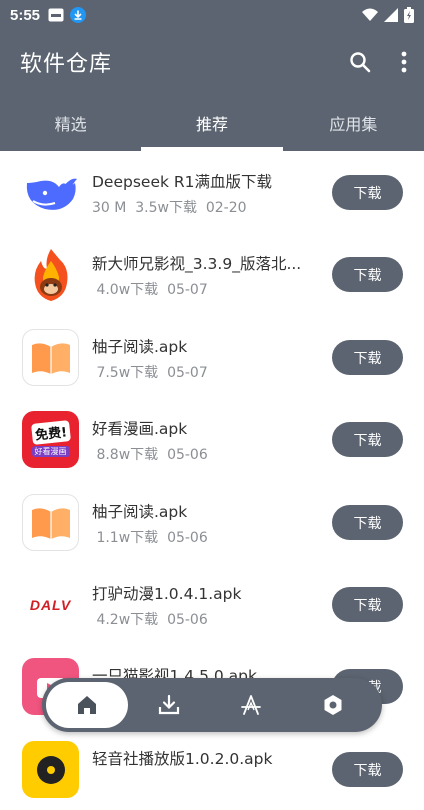 Image resolution: width=424 pixels, height=810 pixels. Describe the element at coordinates (150, 290) in the screenshot. I see `app-meta: 4.0w下载 05-07` at that location.